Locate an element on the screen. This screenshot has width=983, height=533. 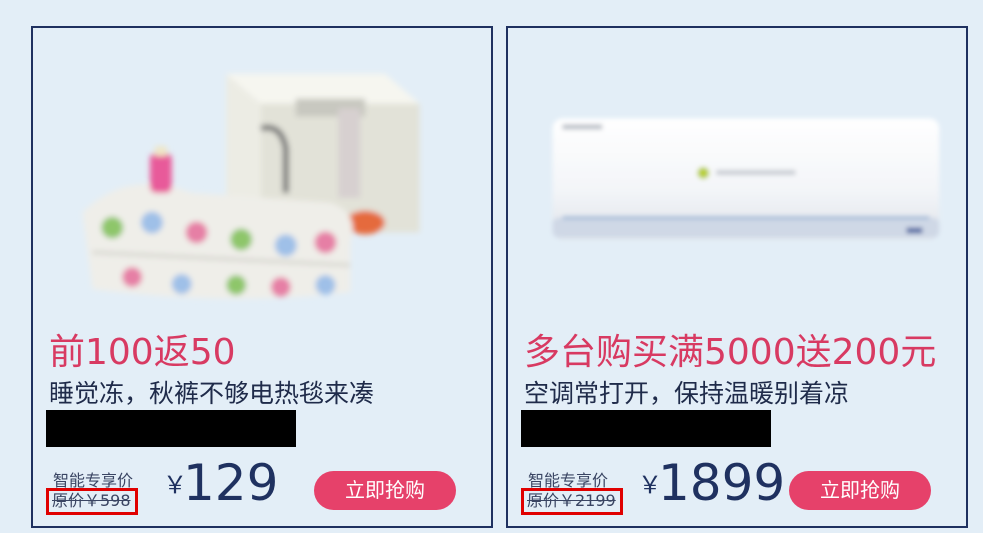
original-price: 原价￥598 is located at coordinates (92, 501).